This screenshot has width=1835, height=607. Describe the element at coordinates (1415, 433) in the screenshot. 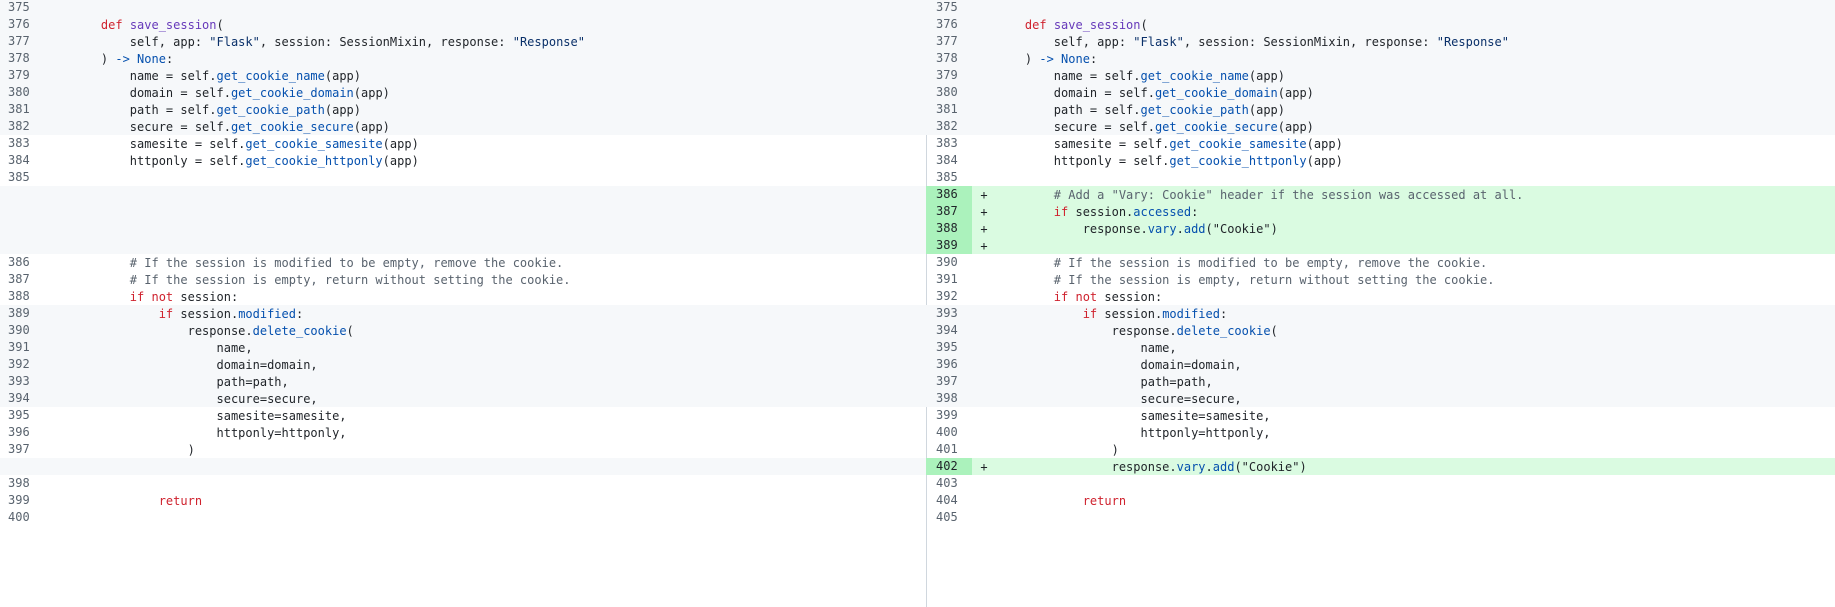

I see `code-text: httponly=httponly,` at that location.